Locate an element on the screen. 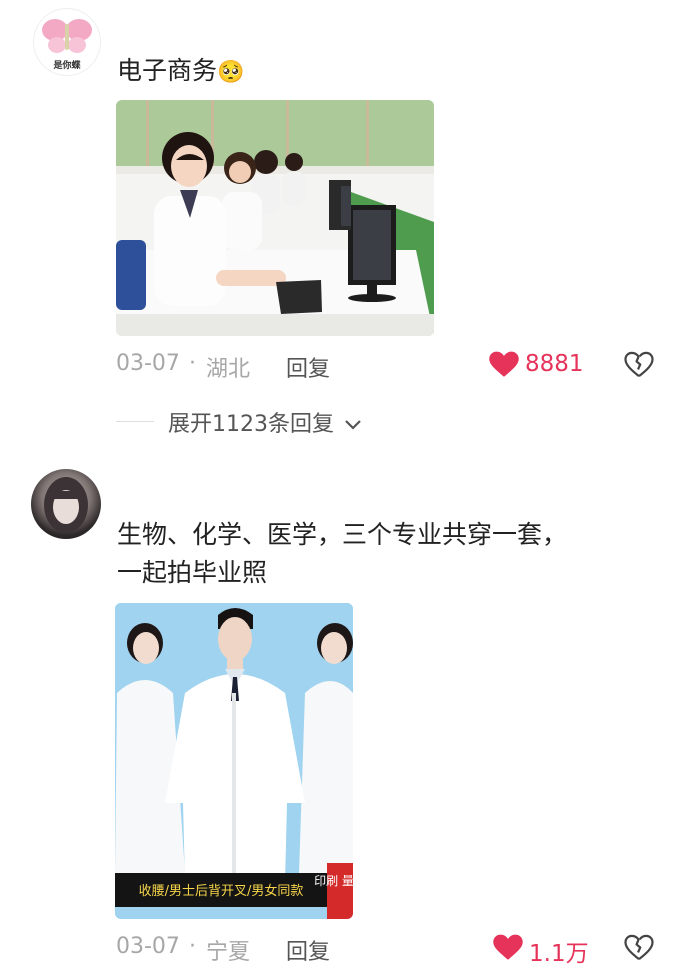  avatar is located at coordinates (66, 504).